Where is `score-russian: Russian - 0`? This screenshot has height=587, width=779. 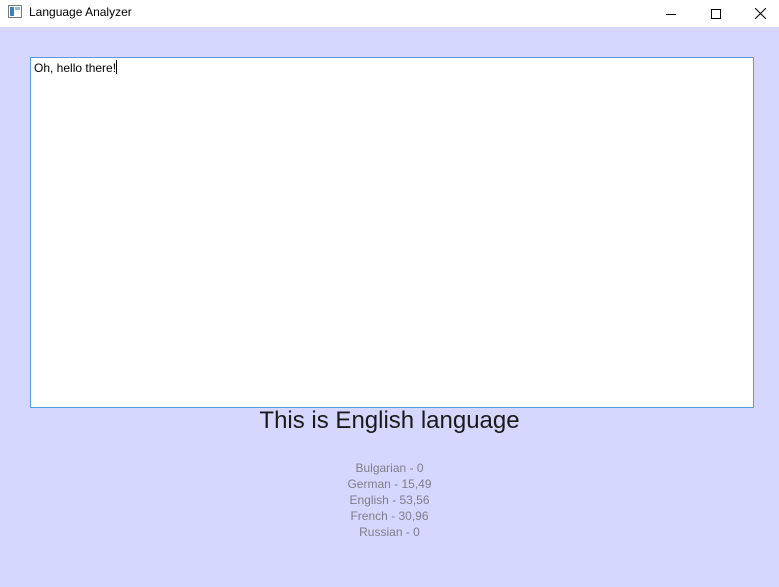
score-russian: Russian - 0 is located at coordinates (389, 532).